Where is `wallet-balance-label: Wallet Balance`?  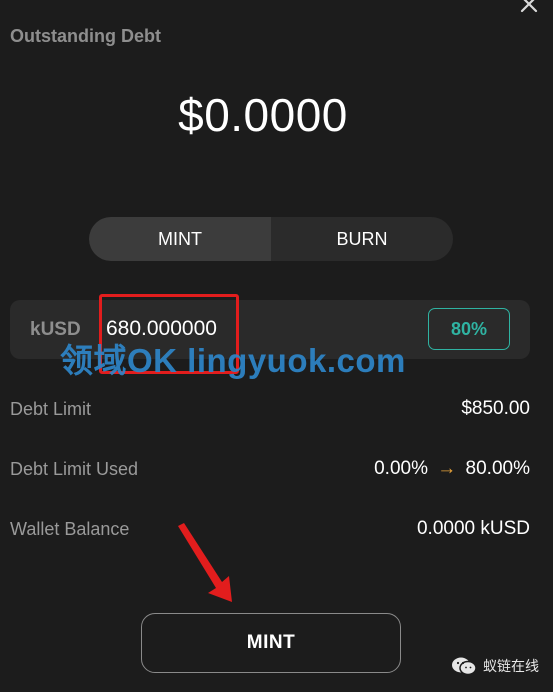 wallet-balance-label: Wallet Balance is located at coordinates (70, 528).